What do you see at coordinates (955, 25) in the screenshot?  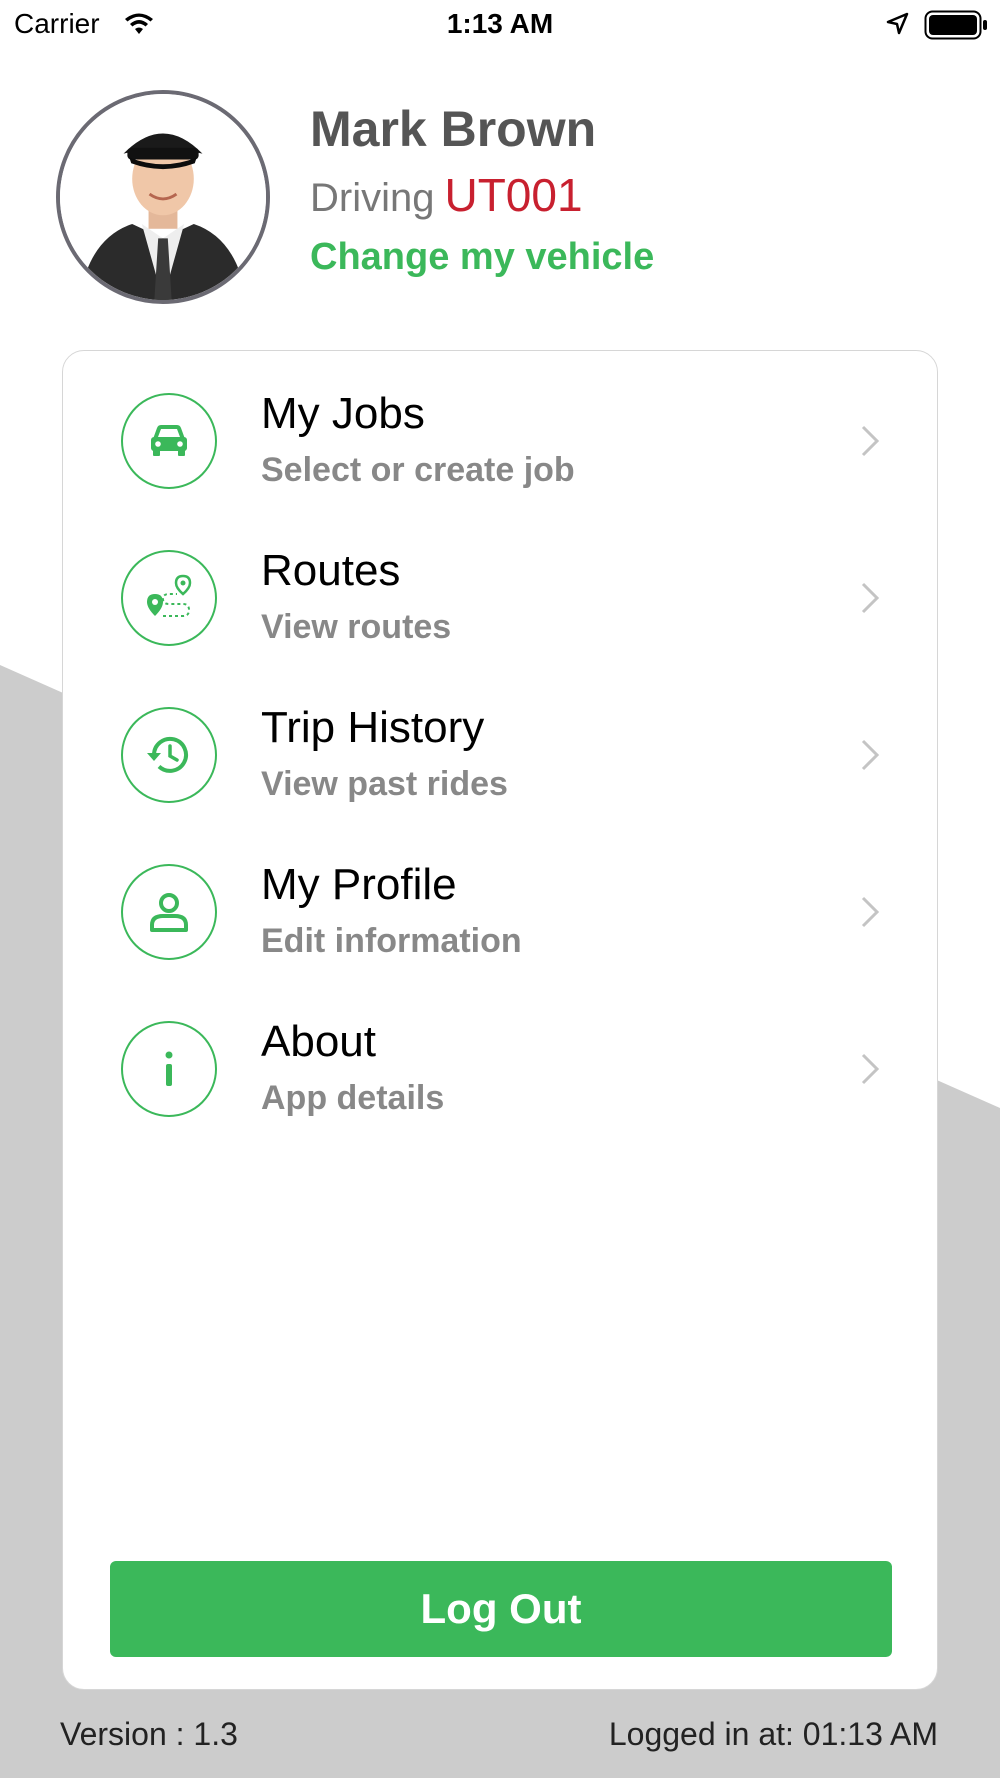 I see `battery-icon` at bounding box center [955, 25].